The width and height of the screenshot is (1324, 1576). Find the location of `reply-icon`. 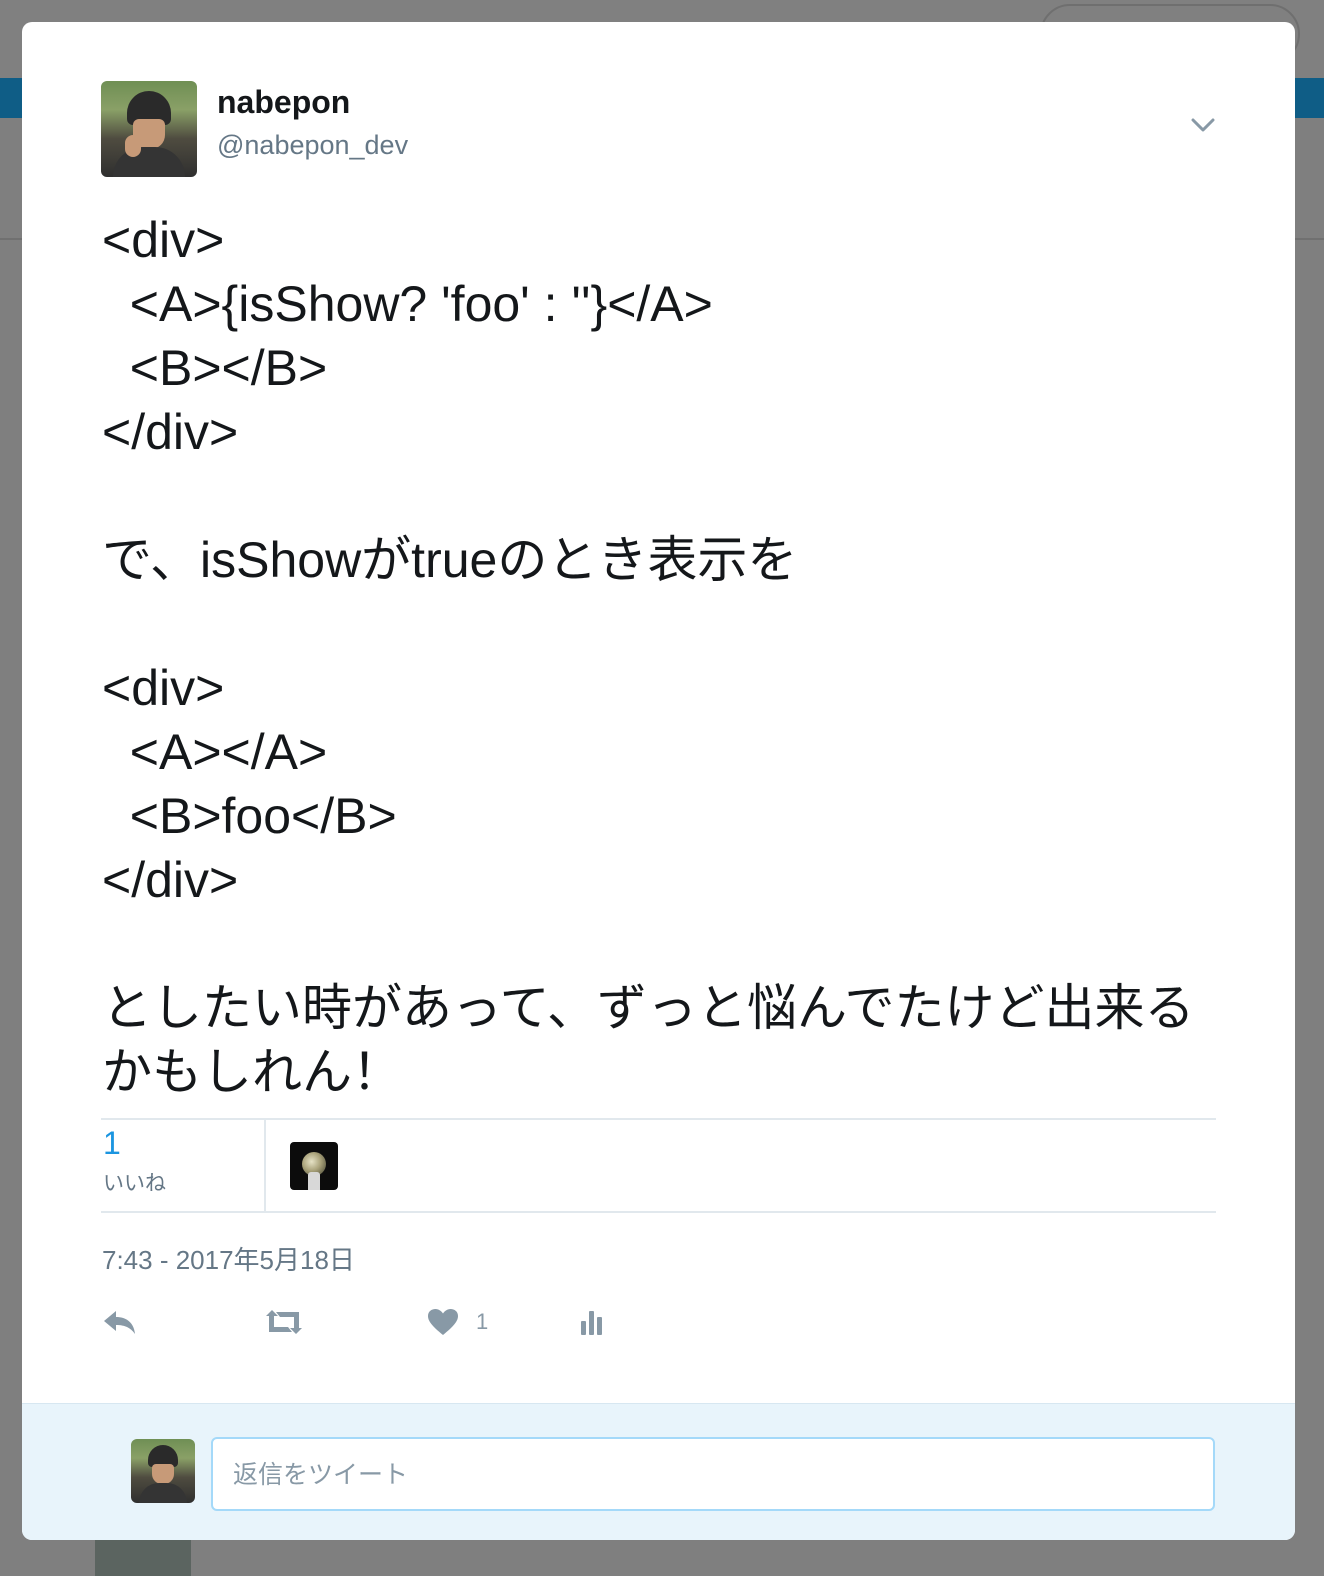

reply-icon is located at coordinates (119, 1322).